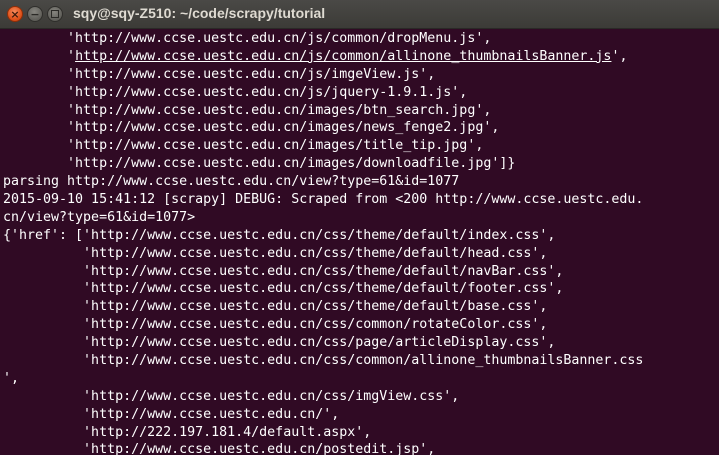 The width and height of the screenshot is (719, 455). What do you see at coordinates (199, 13) in the screenshot?
I see `window-title: sqy@sqy-Z510: ~/code/scrapy/tutorial` at bounding box center [199, 13].